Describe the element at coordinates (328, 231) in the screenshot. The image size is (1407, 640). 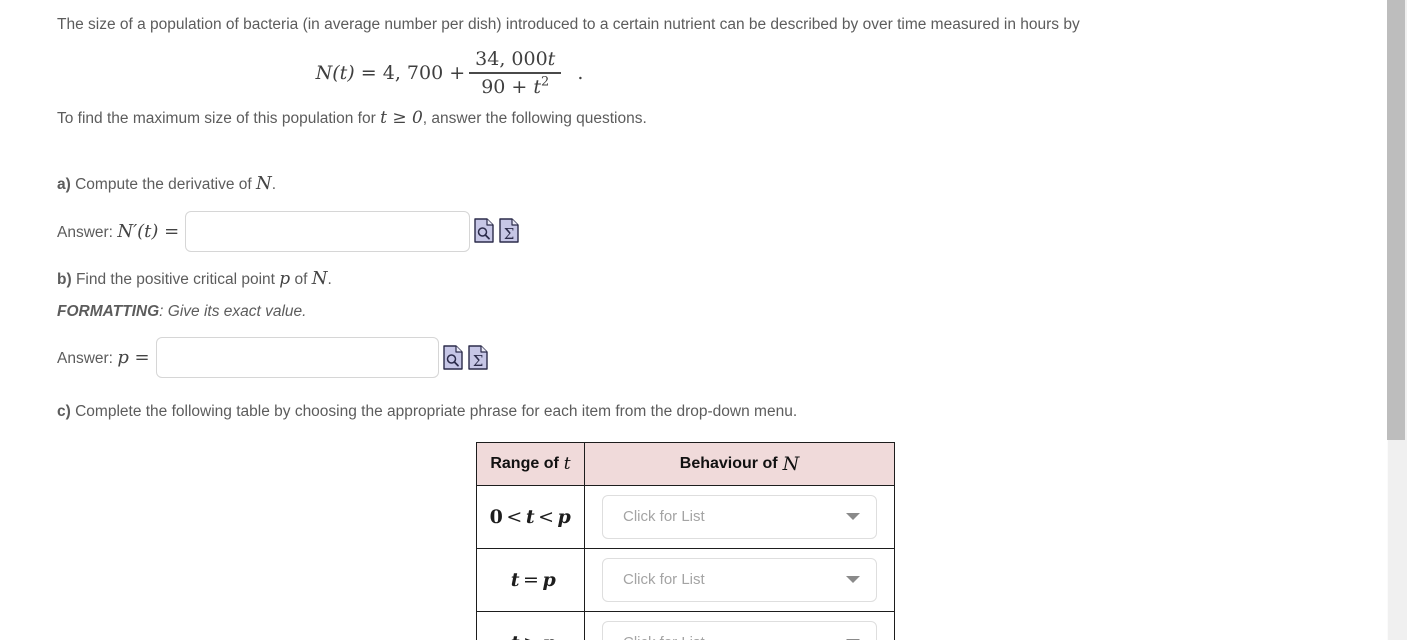
I see `part-a-answer-input` at that location.